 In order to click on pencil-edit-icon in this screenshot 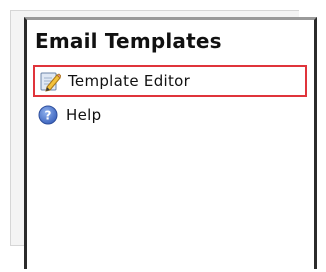, I will do `click(50, 81)`.